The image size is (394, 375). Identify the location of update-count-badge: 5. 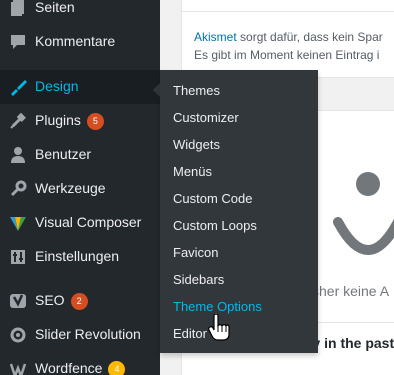
(95, 121).